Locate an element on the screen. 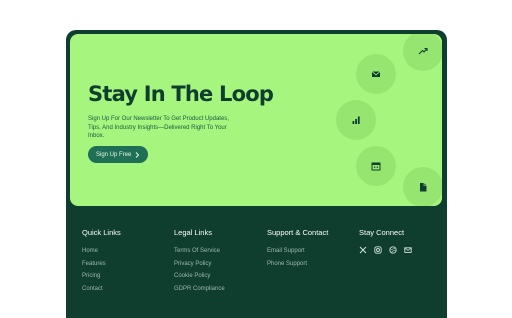 This screenshot has width=512, height=318. x-icon is located at coordinates (363, 250).